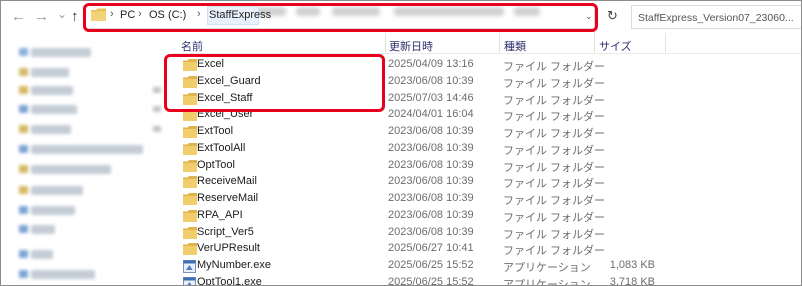 The height and width of the screenshot is (286, 802). What do you see at coordinates (632, 265) in the screenshot?
I see `file-size: 1,083 KB` at bounding box center [632, 265].